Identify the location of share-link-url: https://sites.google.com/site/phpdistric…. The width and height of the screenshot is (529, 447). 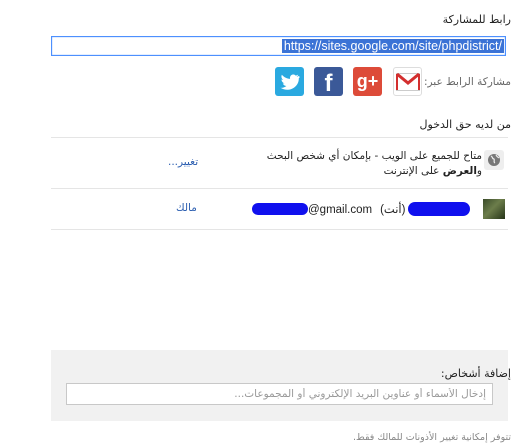
(392, 46).